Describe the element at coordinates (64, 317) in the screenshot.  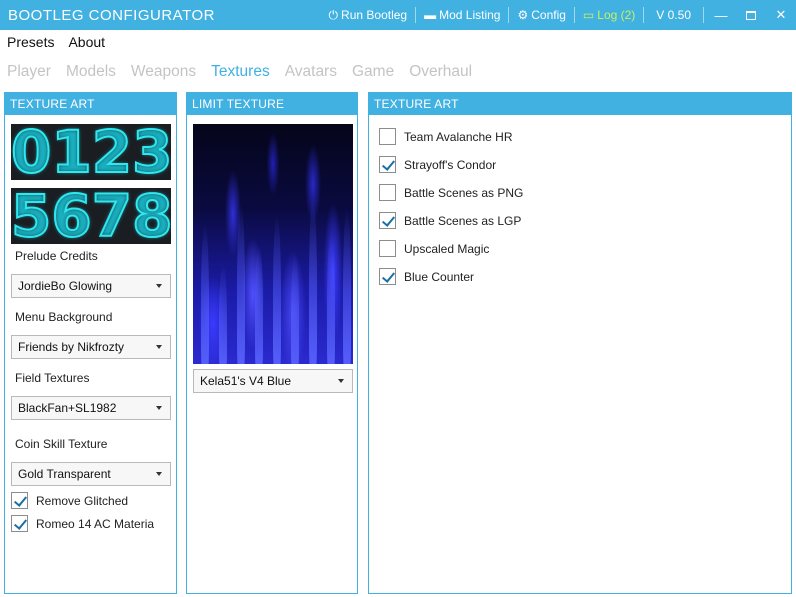
I see `menu-background-label: Menu Background` at that location.